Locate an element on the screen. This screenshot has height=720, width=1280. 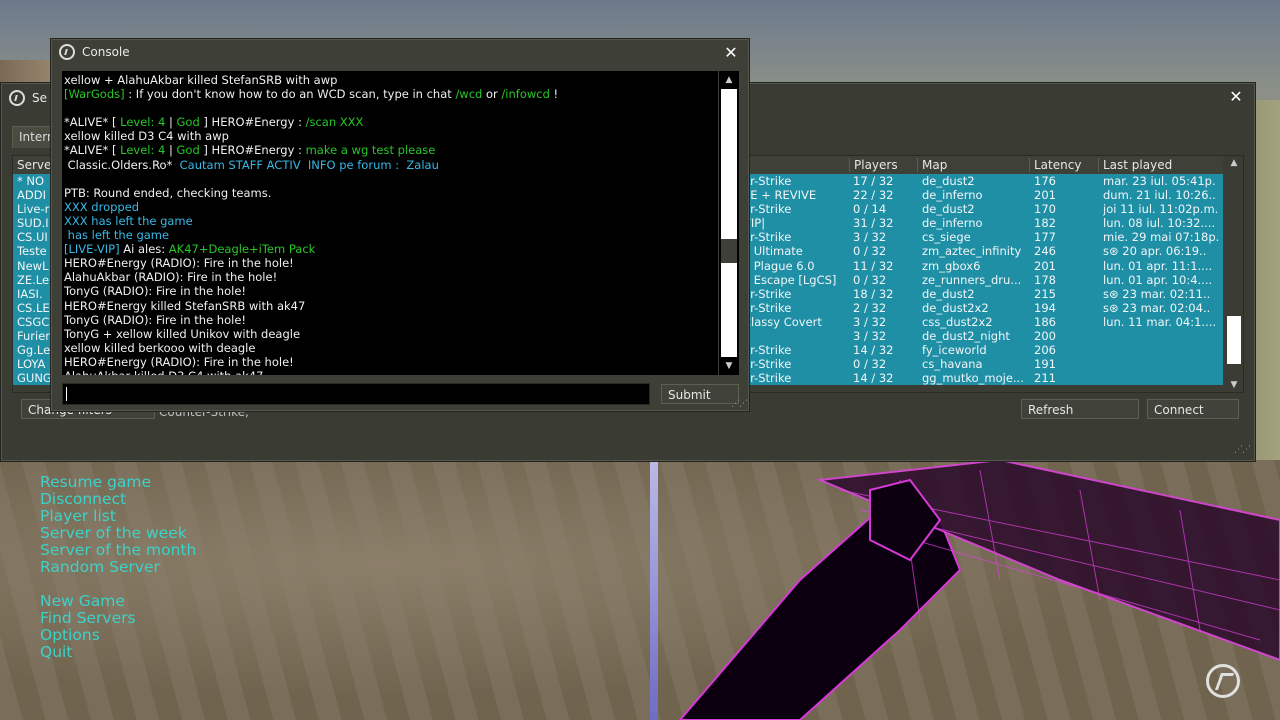
console-text-segment: | is located at coordinates (171, 150).